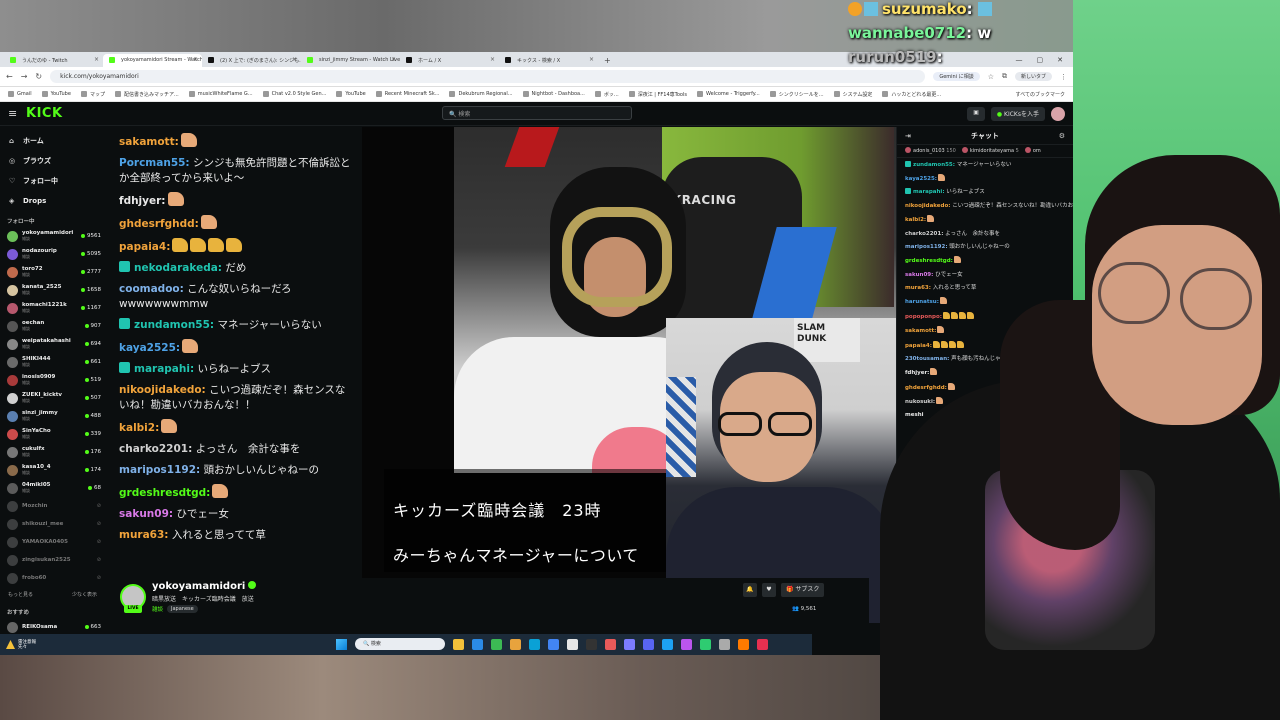 The width and height of the screenshot is (1280, 720). What do you see at coordinates (923, 317) in the screenshot?
I see `chat-username: popoponpo:` at bounding box center [923, 317].